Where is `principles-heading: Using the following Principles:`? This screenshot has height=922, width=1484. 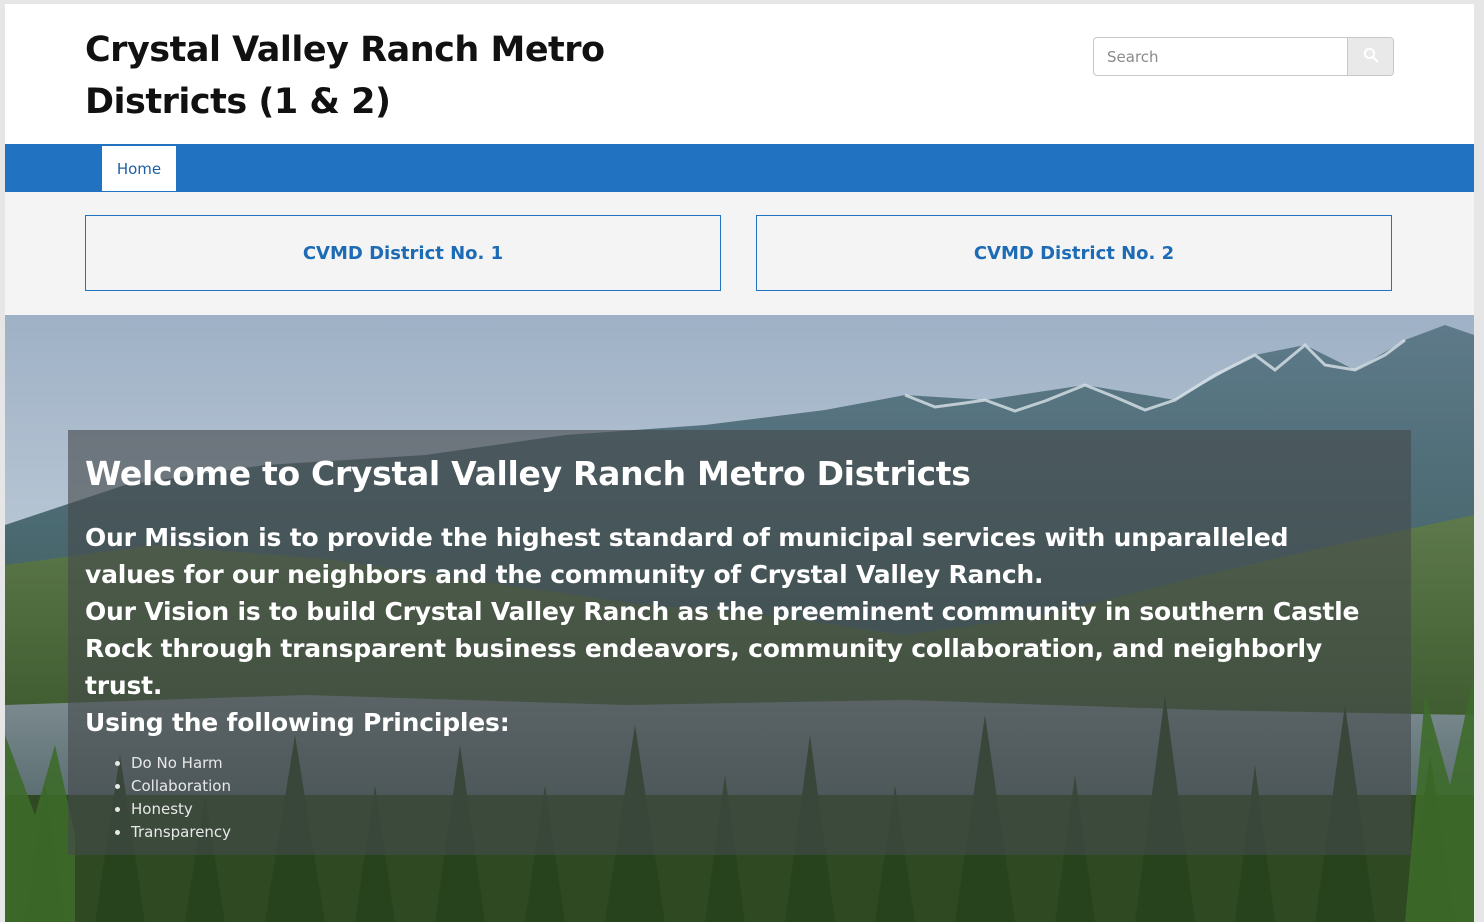 principles-heading: Using the following Principles: is located at coordinates (297, 722).